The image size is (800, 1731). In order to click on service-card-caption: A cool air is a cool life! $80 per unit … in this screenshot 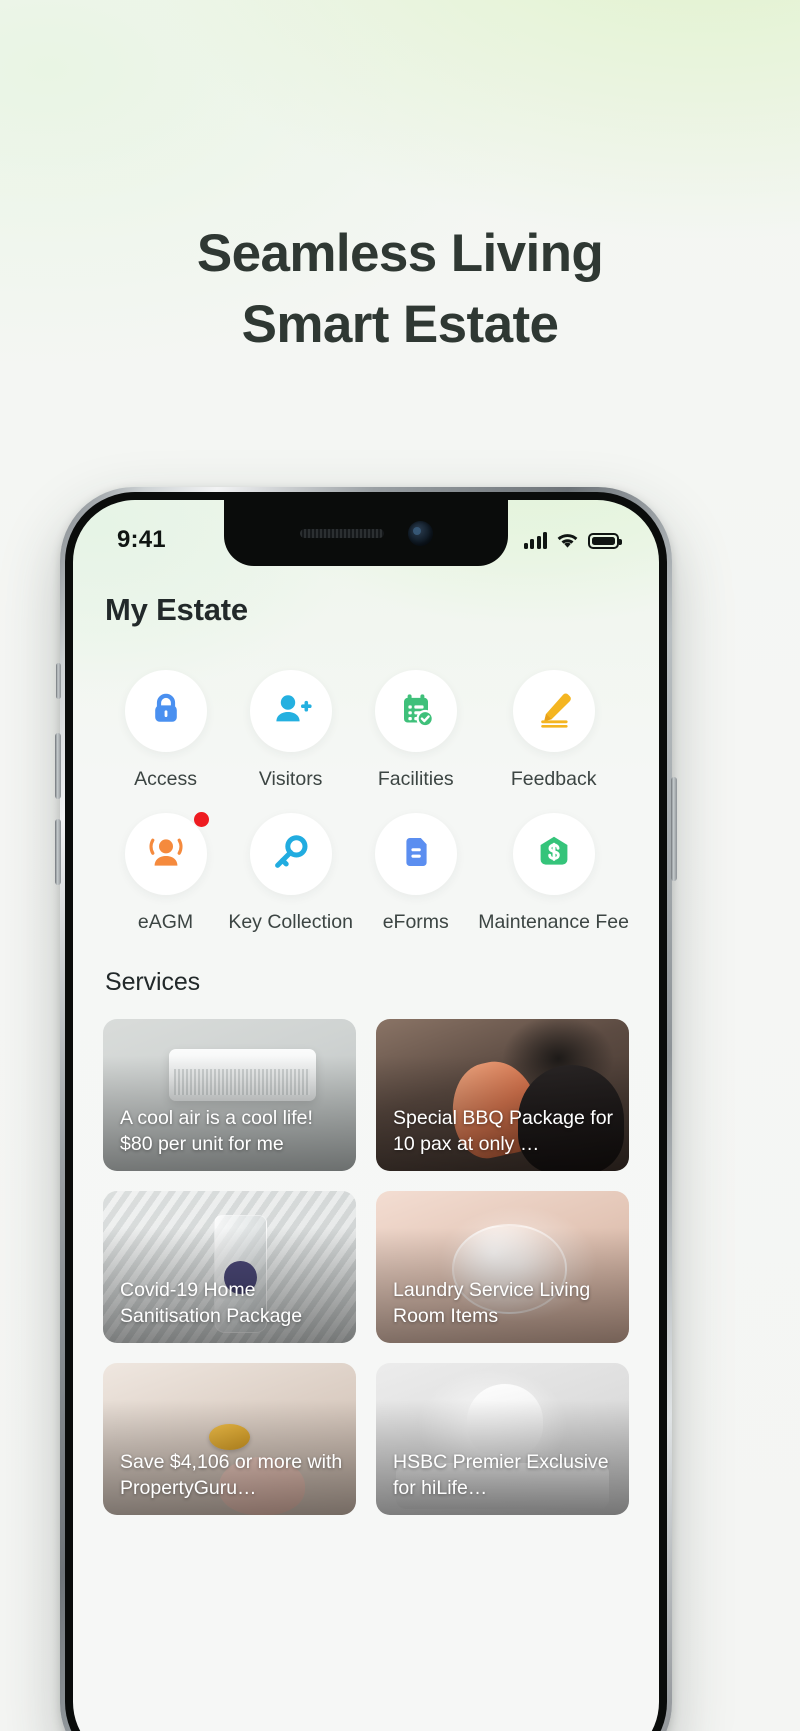, I will do `click(216, 1131)`.